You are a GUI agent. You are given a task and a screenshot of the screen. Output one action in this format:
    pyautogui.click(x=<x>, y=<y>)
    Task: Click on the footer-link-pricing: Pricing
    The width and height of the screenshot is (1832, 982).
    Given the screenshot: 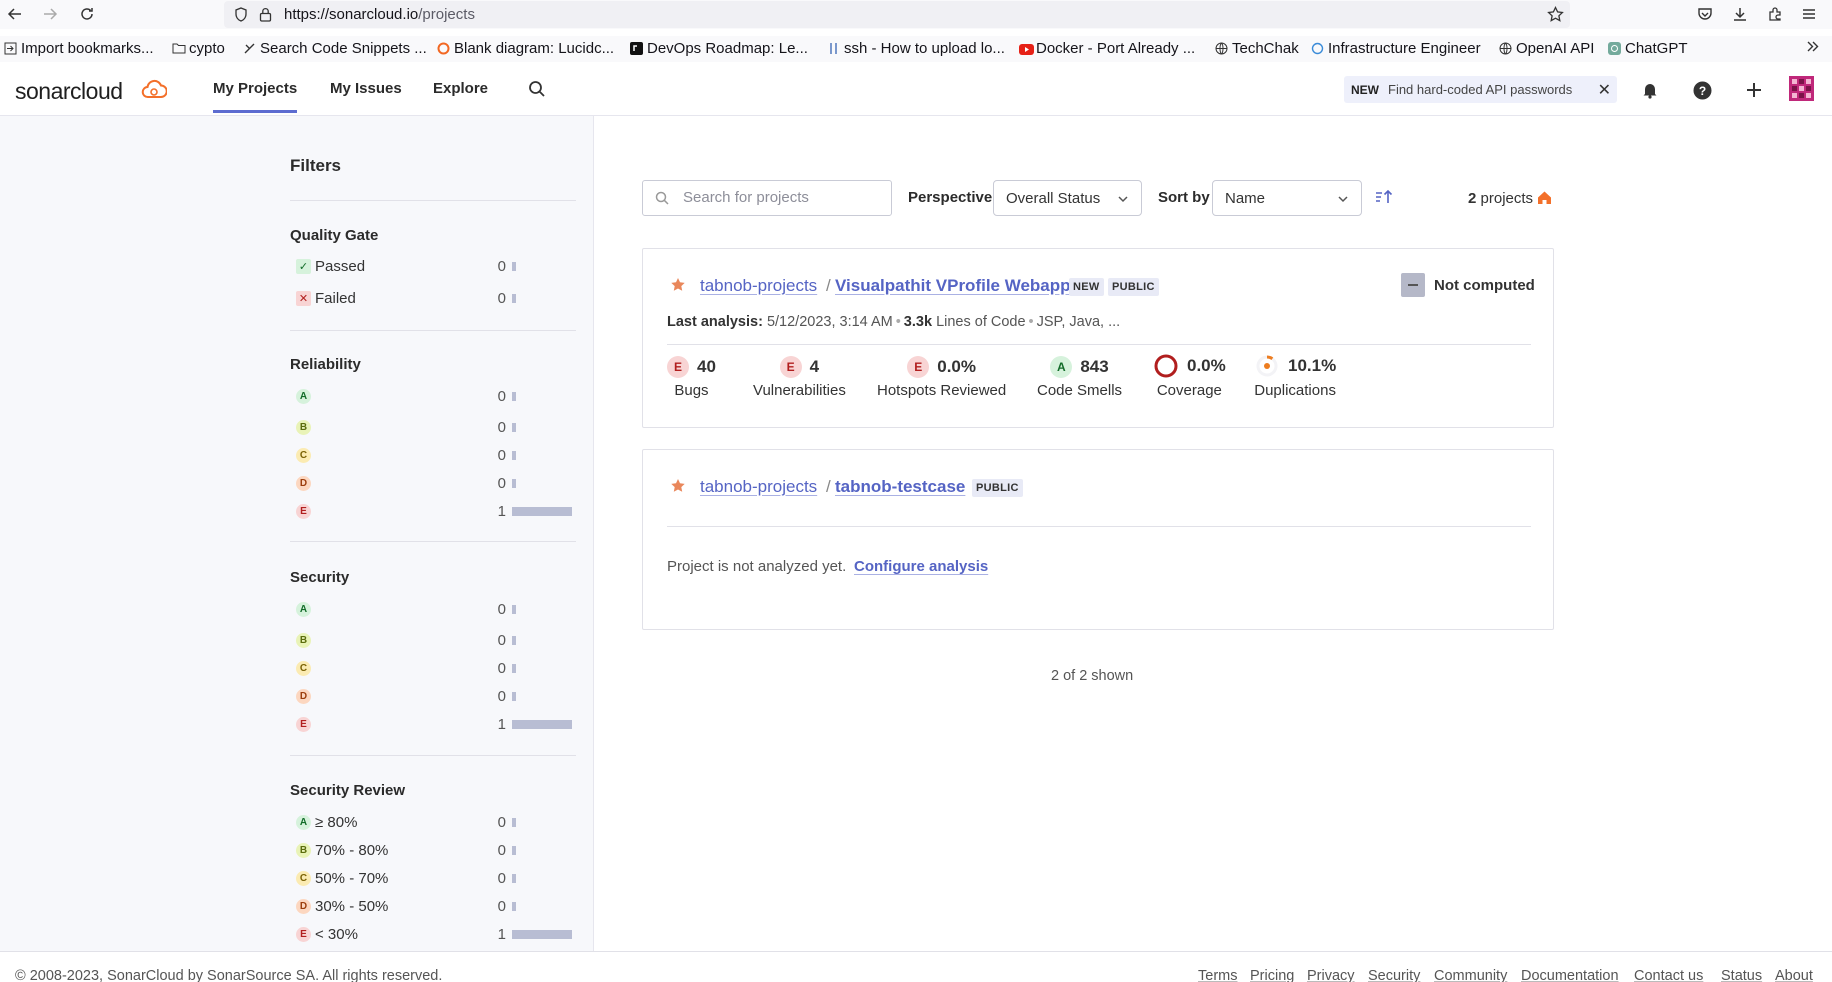 What is the action you would take?
    pyautogui.click(x=1272, y=975)
    